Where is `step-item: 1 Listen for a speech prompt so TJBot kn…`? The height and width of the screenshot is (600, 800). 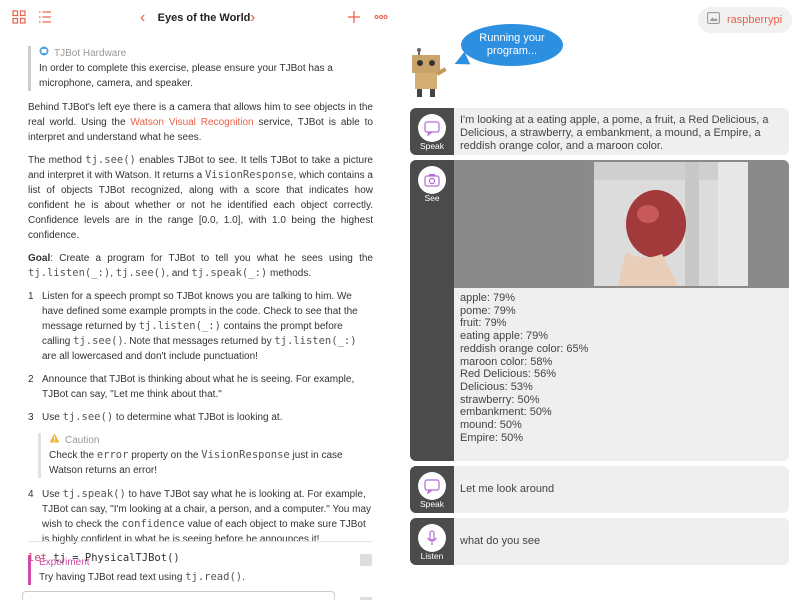 step-item: 1 Listen for a speech prompt so TJBot kn… is located at coordinates (193, 326).